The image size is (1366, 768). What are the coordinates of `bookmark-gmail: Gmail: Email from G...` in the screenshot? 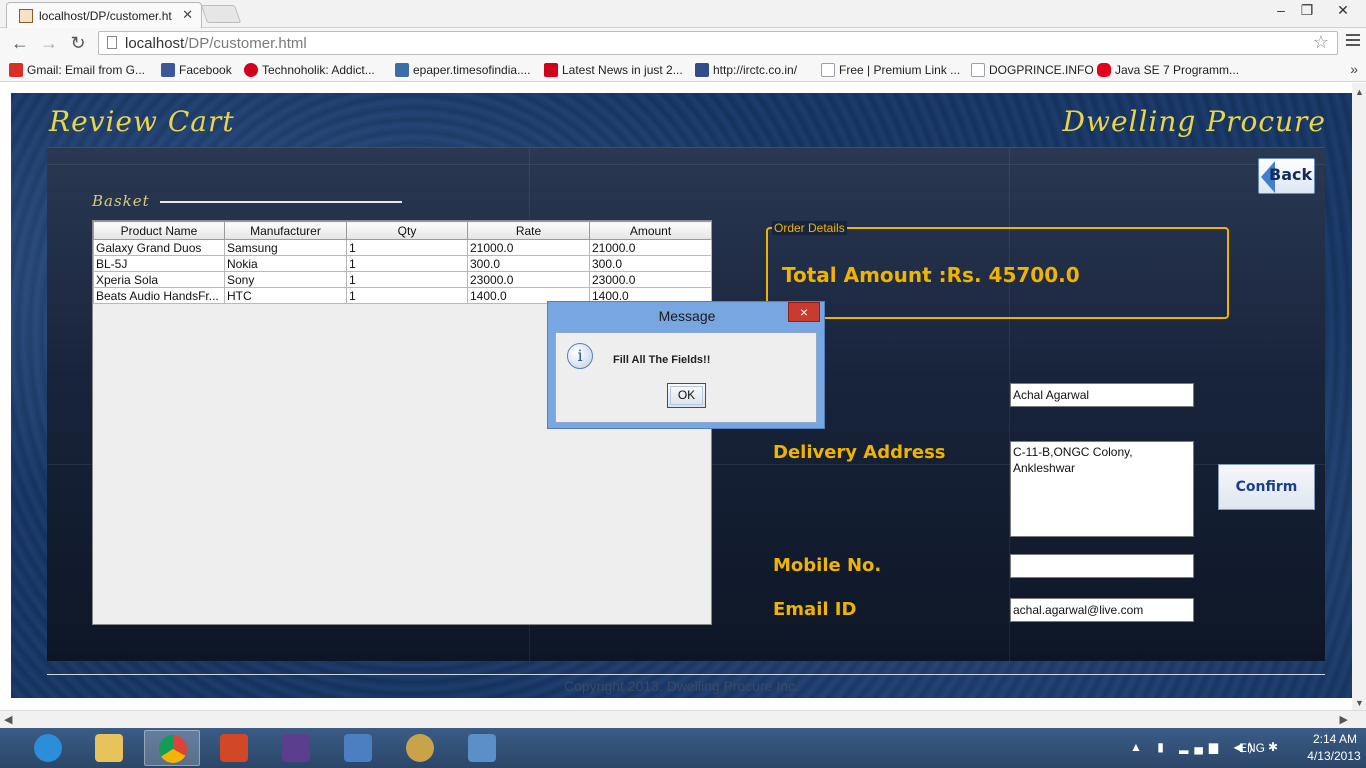 It's located at (77, 70).